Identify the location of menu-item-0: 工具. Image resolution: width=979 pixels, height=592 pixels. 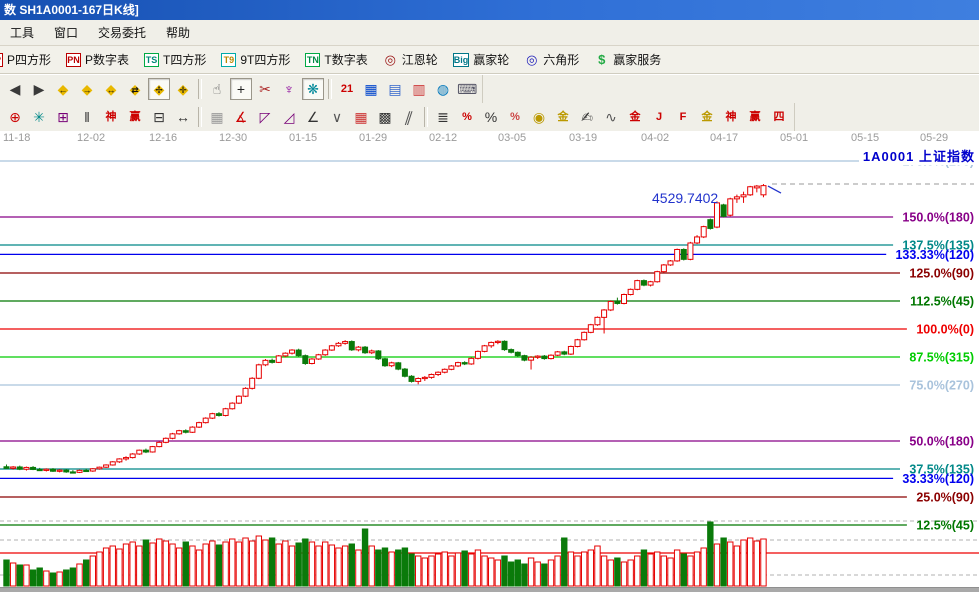
(22, 32).